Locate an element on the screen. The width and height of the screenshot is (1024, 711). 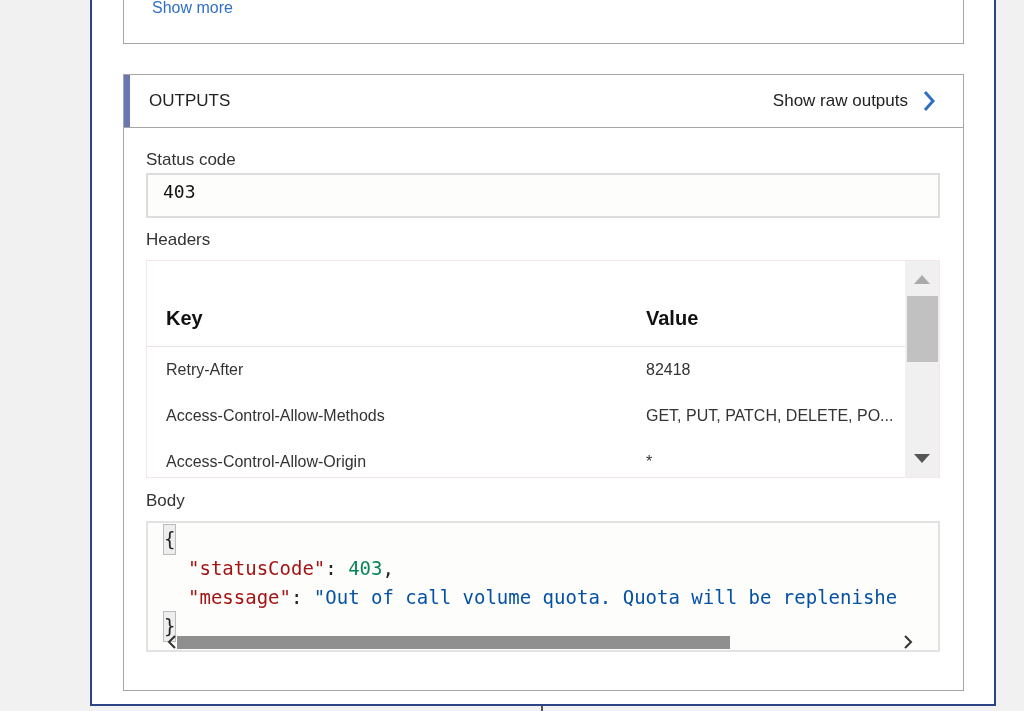
section-title: OUTPUTS is located at coordinates (190, 101).